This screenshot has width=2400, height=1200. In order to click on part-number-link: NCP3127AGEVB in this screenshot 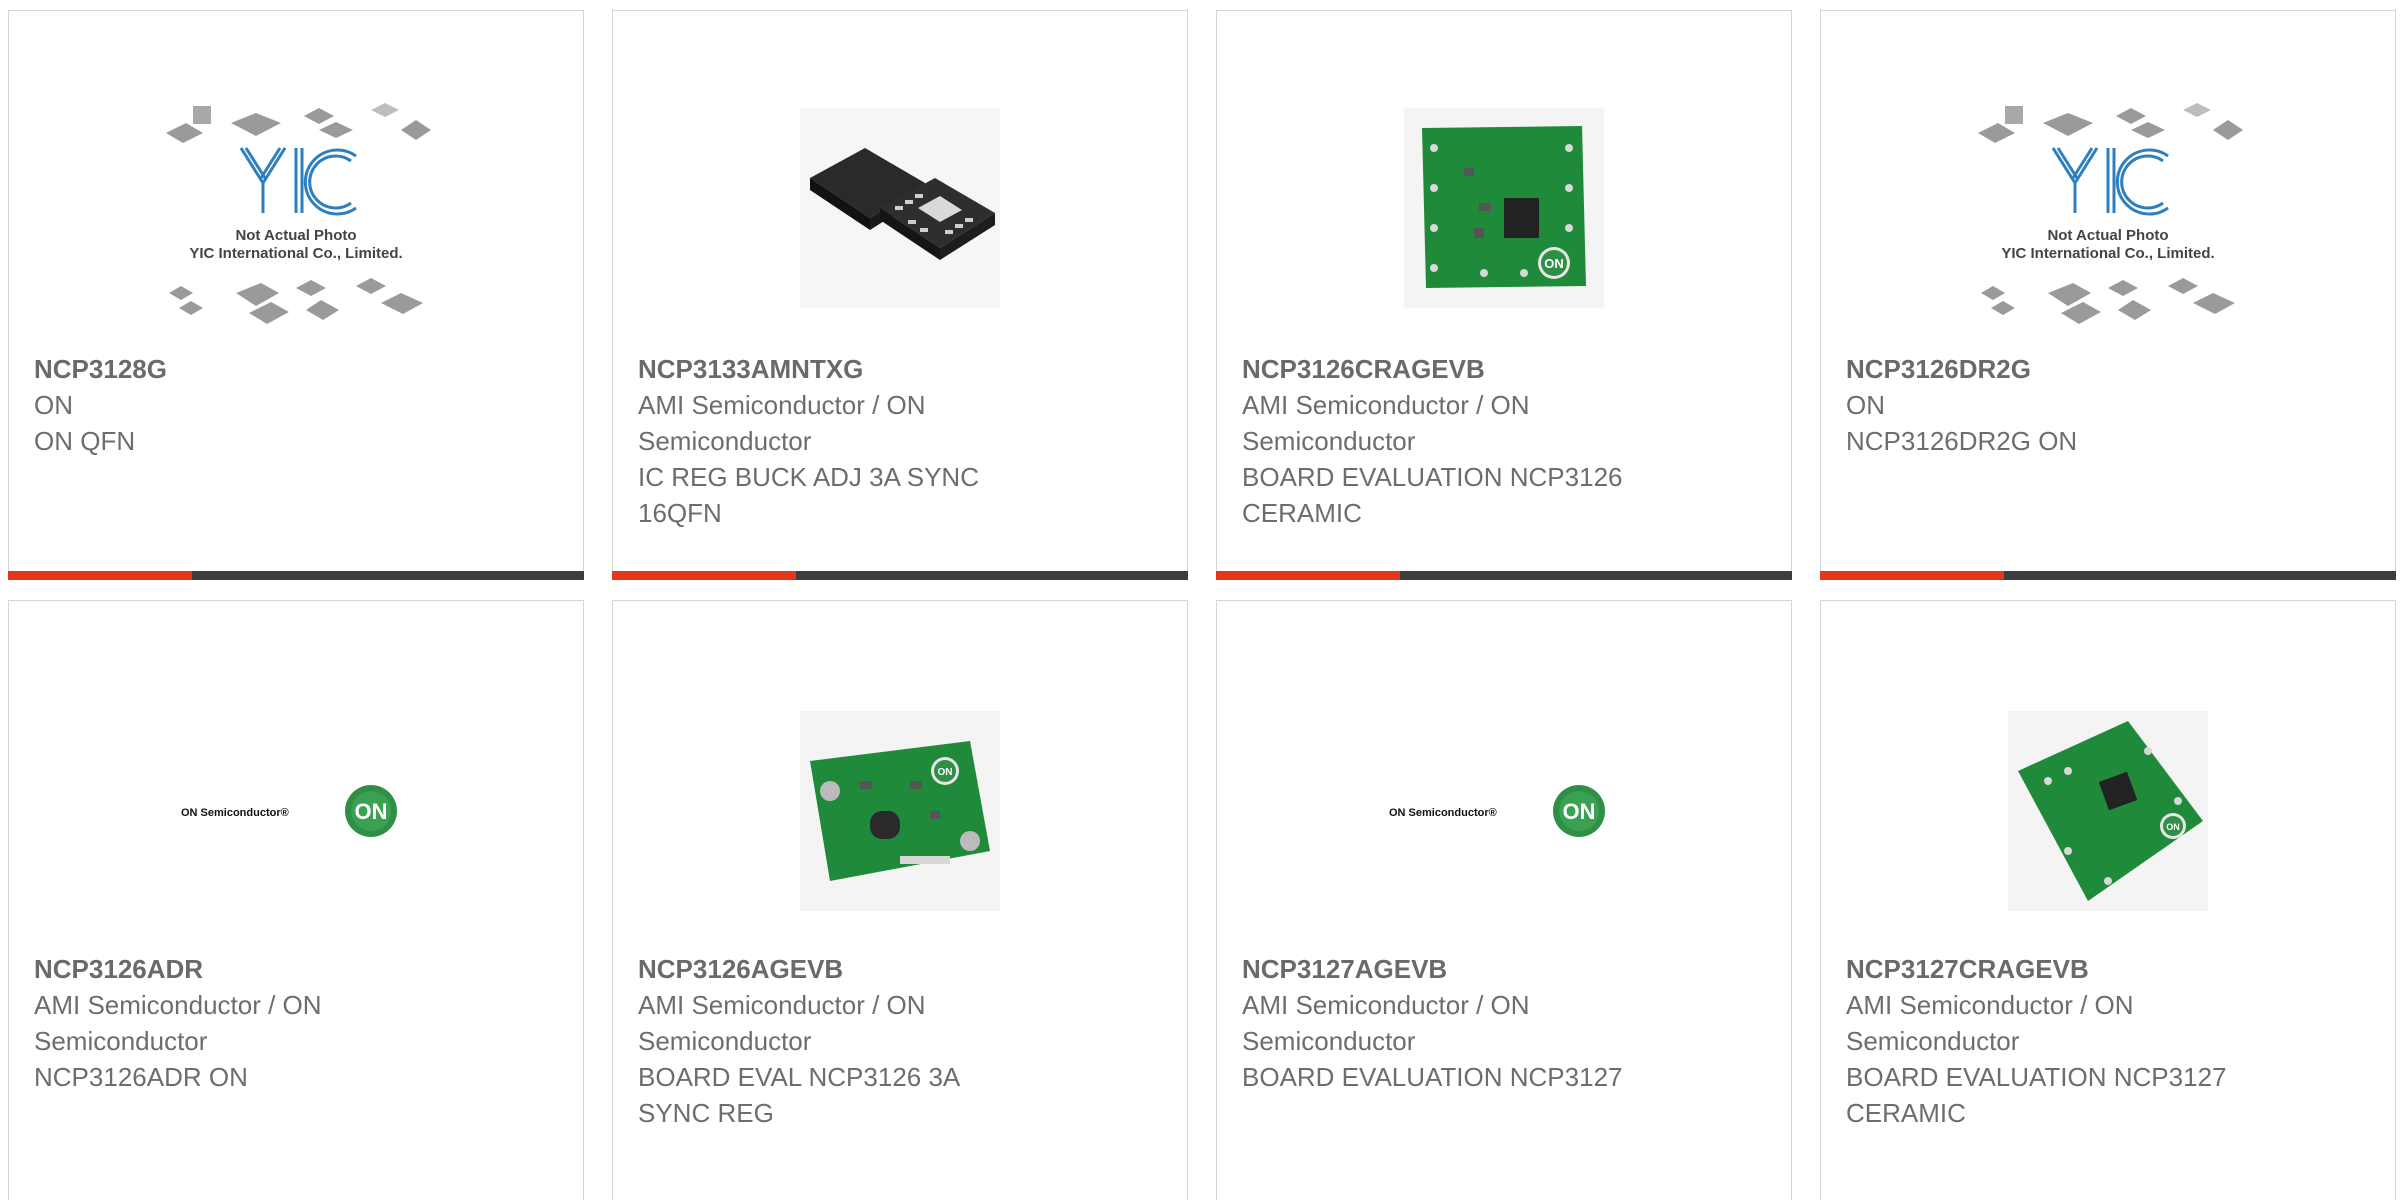, I will do `click(1441, 969)`.